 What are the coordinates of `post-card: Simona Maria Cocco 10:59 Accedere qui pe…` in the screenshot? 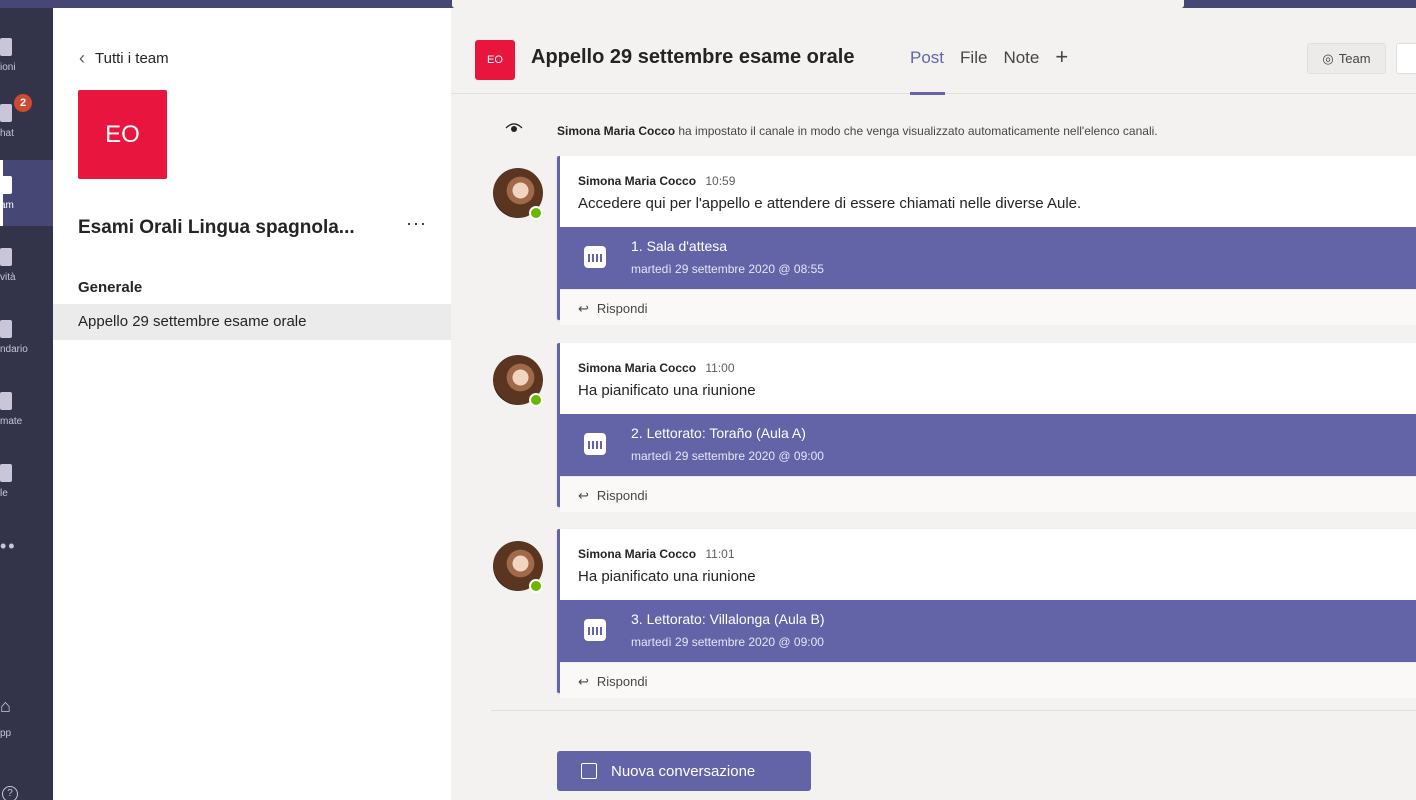 It's located at (986, 240).